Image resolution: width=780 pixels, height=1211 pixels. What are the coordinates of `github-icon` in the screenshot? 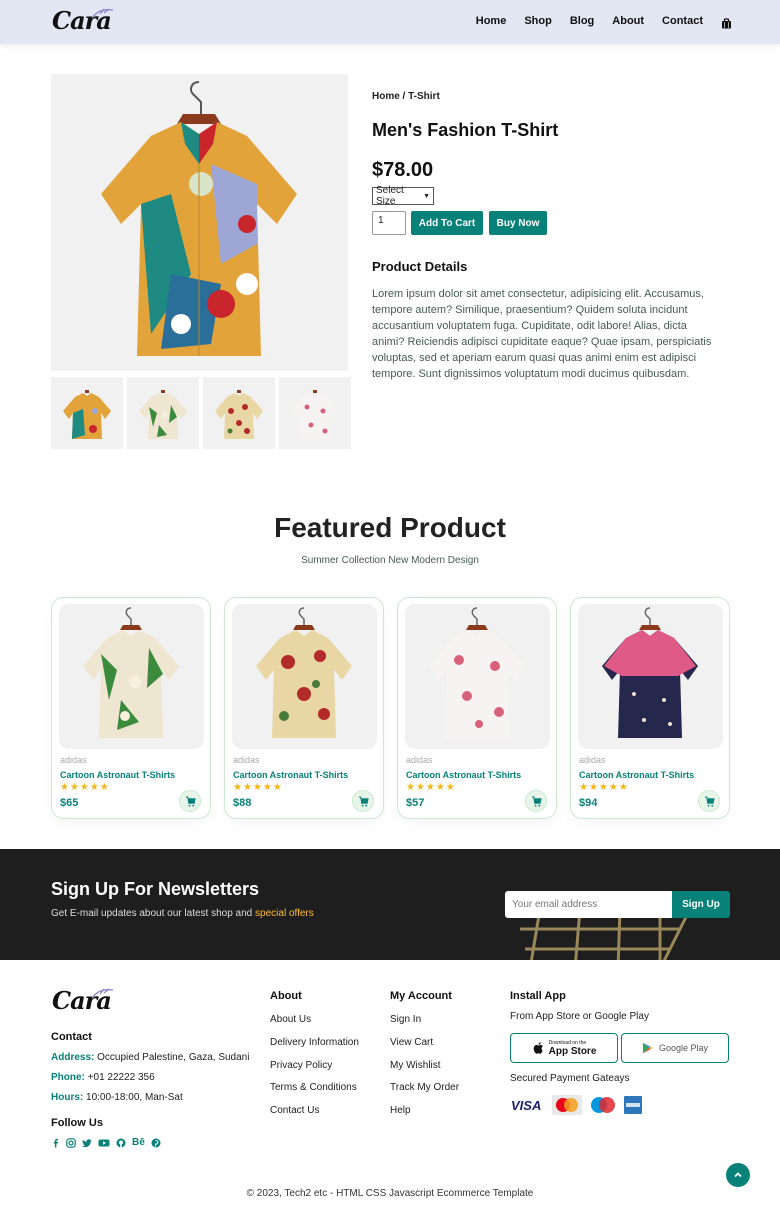 It's located at (121, 1143).